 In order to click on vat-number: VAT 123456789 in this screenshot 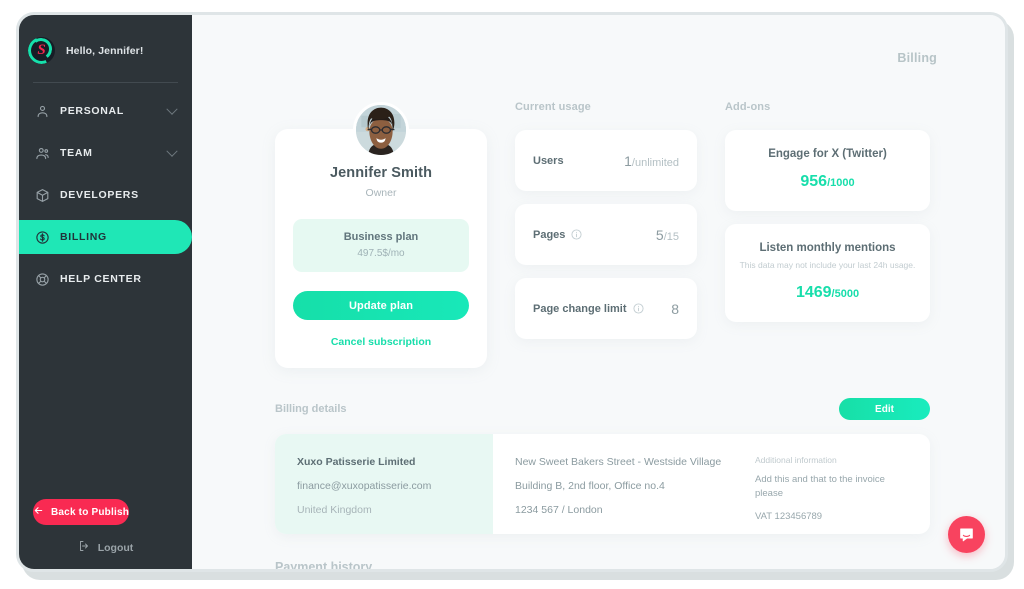, I will do `click(789, 516)`.